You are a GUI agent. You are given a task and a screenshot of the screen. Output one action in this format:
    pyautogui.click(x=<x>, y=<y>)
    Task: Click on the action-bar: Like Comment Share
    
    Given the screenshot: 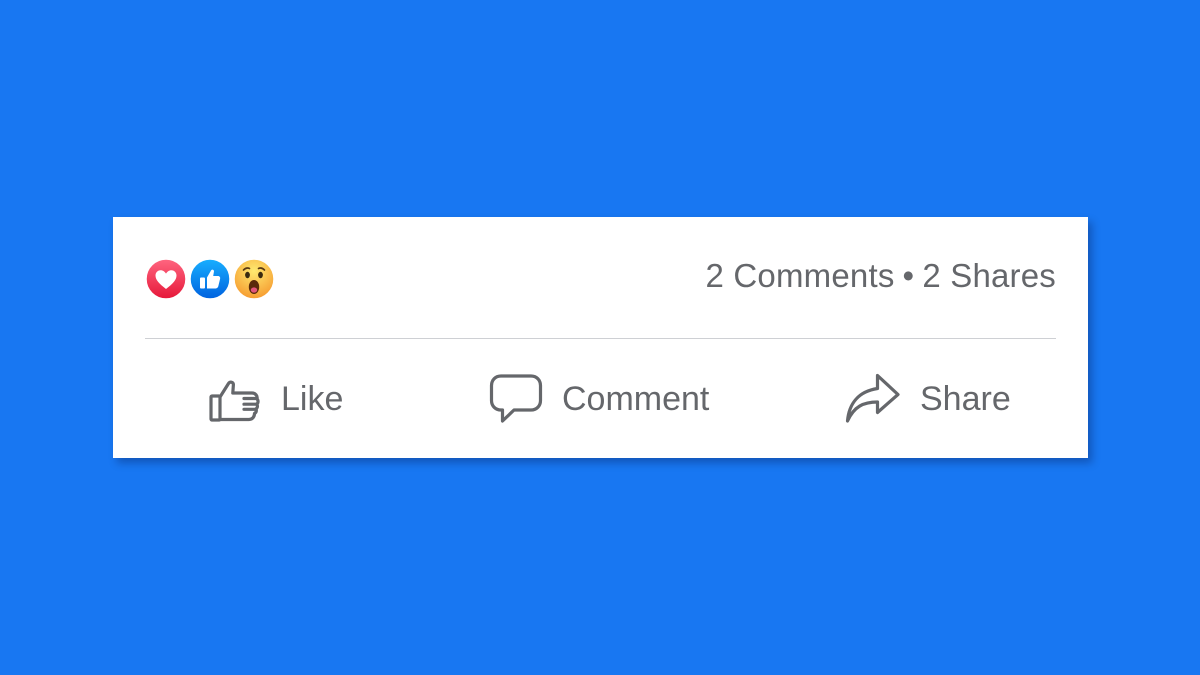 What is the action you would take?
    pyautogui.click(x=600, y=398)
    